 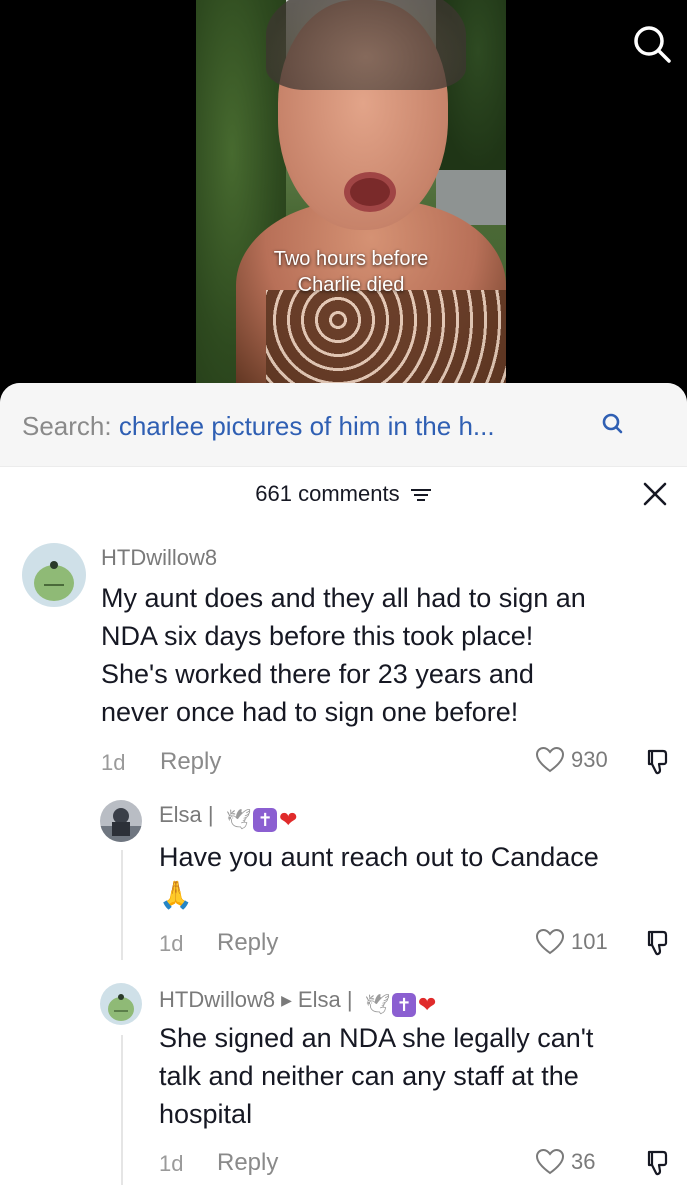 What do you see at coordinates (351, 285) in the screenshot?
I see `video-caption-line2: Charlie died` at bounding box center [351, 285].